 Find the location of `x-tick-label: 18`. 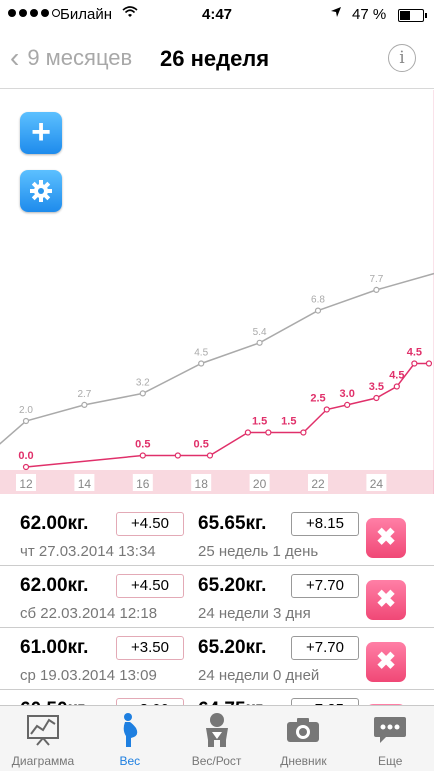

x-tick-label: 18 is located at coordinates (202, 484).